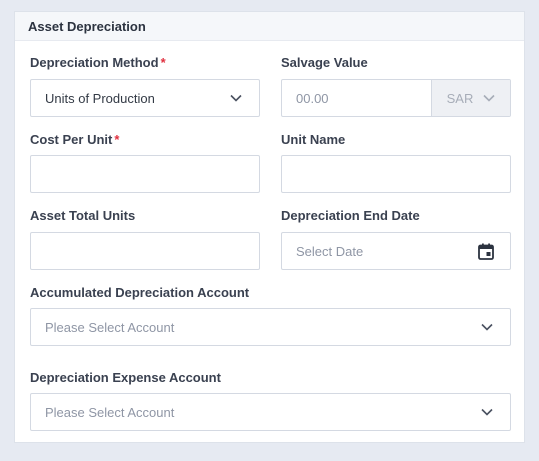  Describe the element at coordinates (110, 327) in the screenshot. I see `accumulated-account-placeholder: Please Select Account` at that location.